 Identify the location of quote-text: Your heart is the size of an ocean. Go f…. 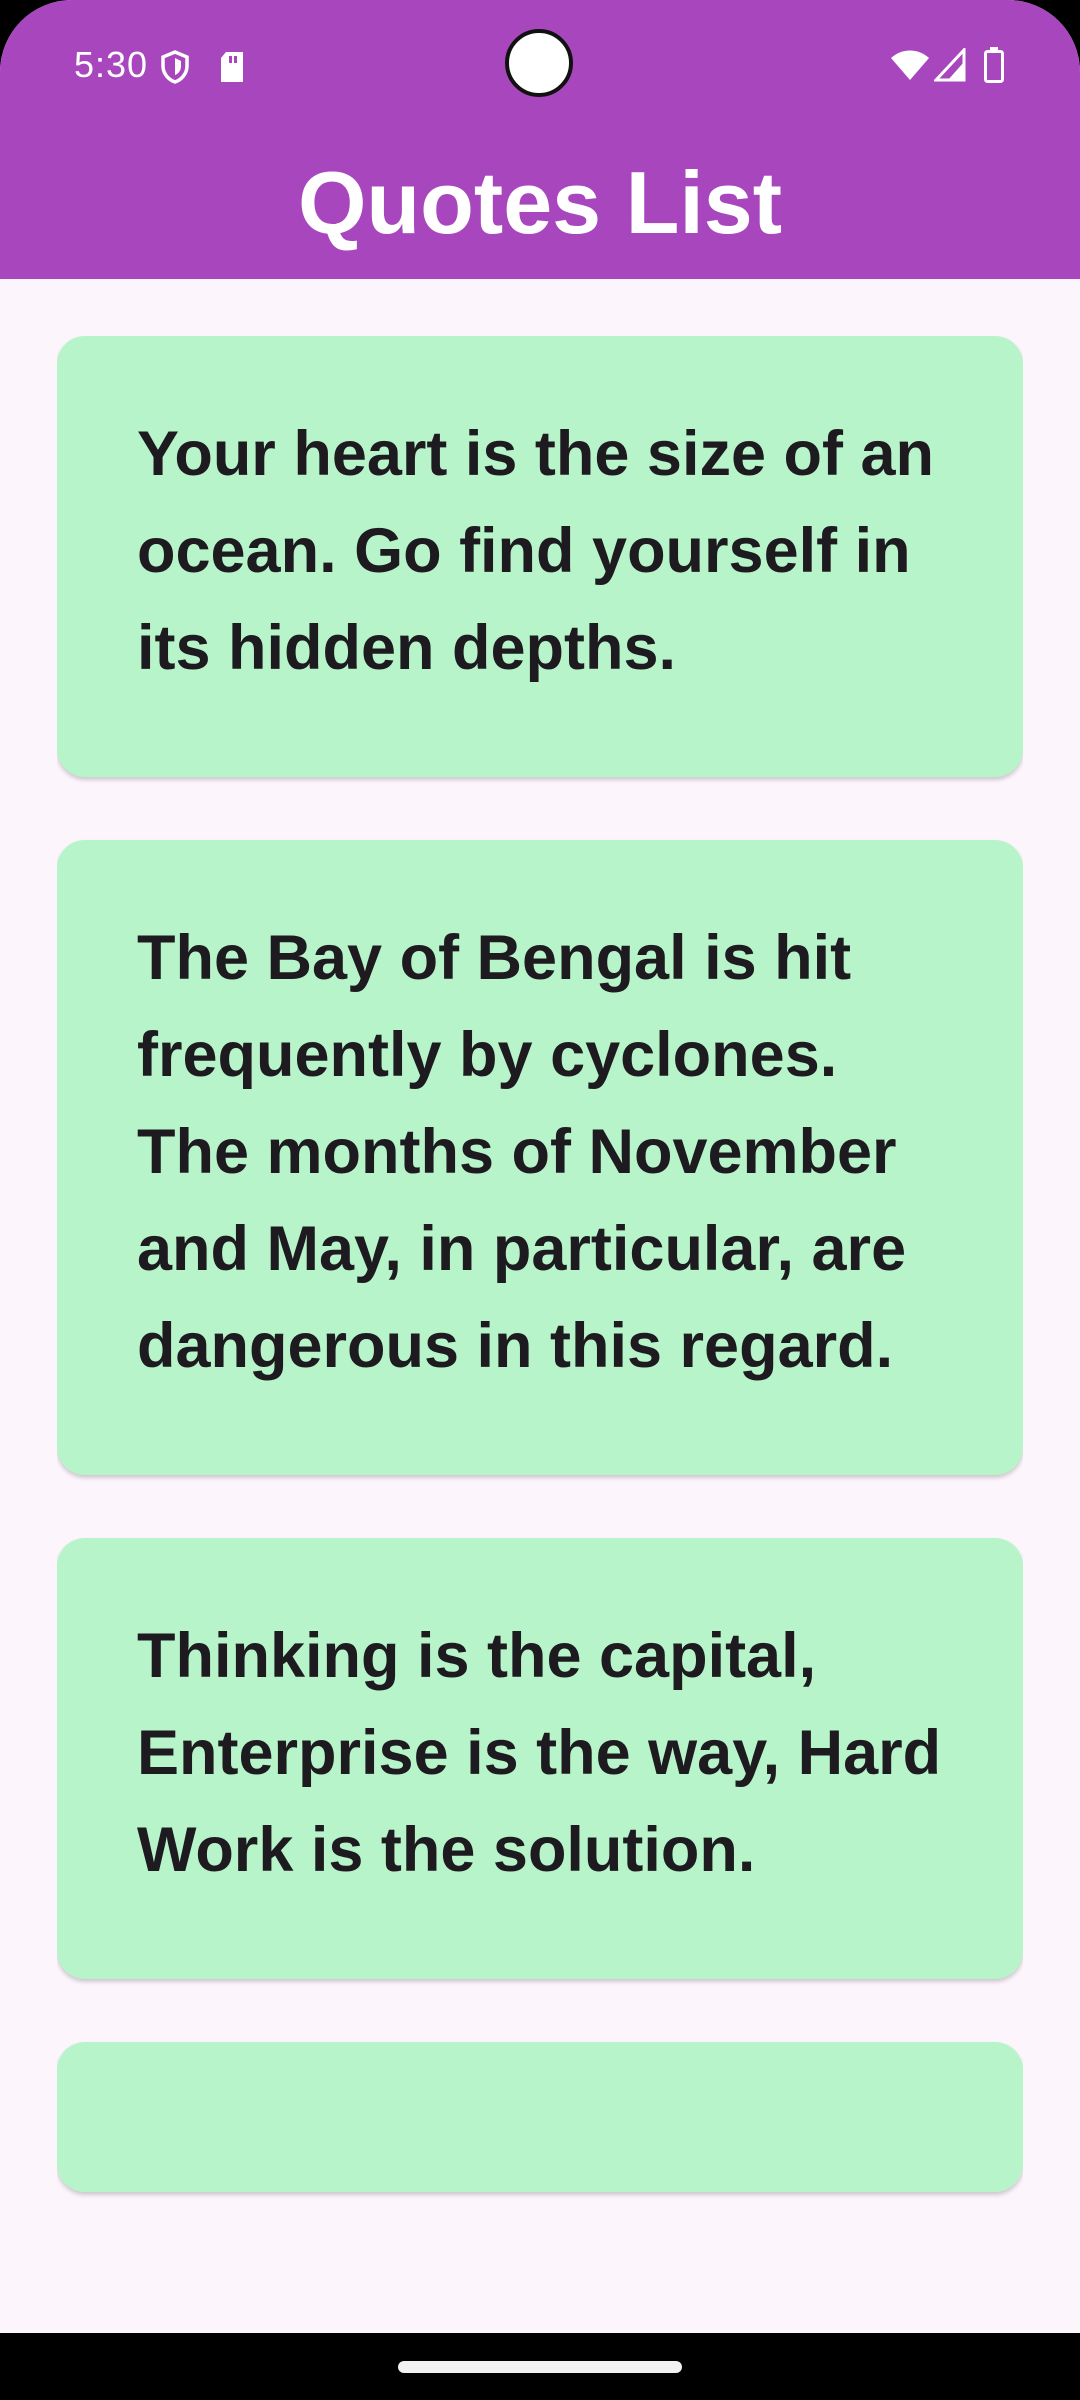
(536, 551).